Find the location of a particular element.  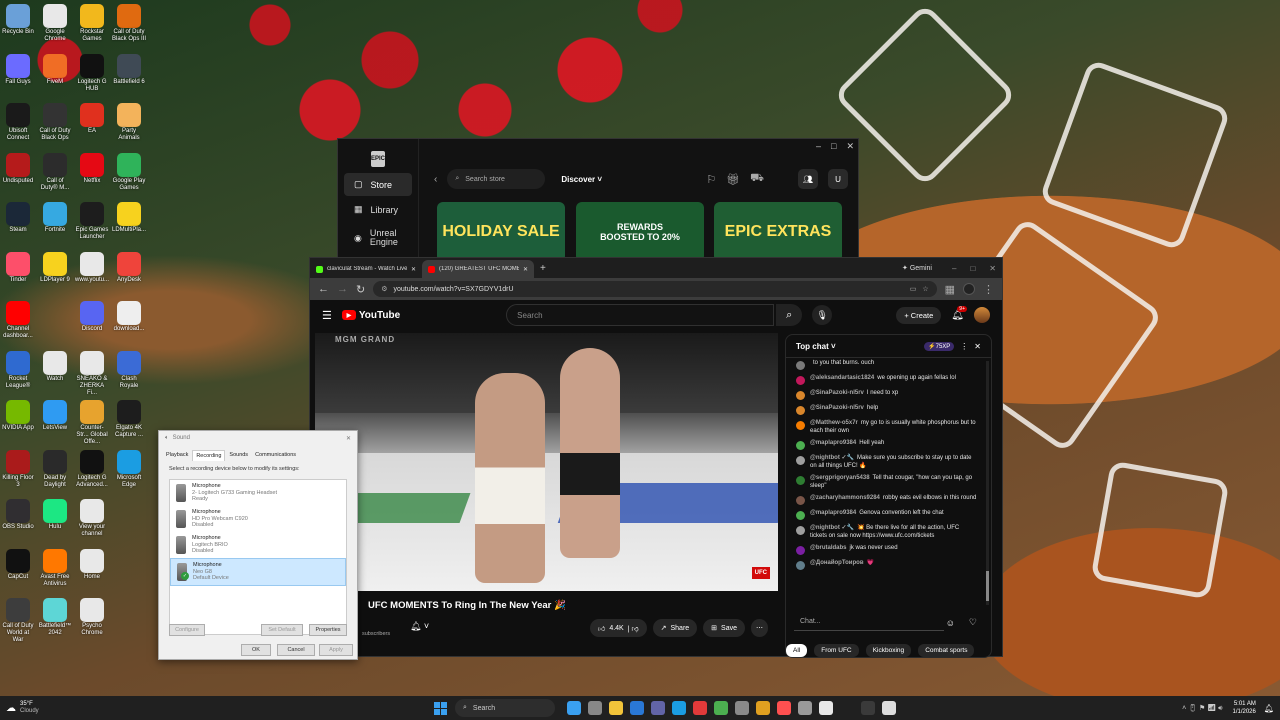

chat-author: @Matthew-o5x7r is located at coordinates (834, 423).